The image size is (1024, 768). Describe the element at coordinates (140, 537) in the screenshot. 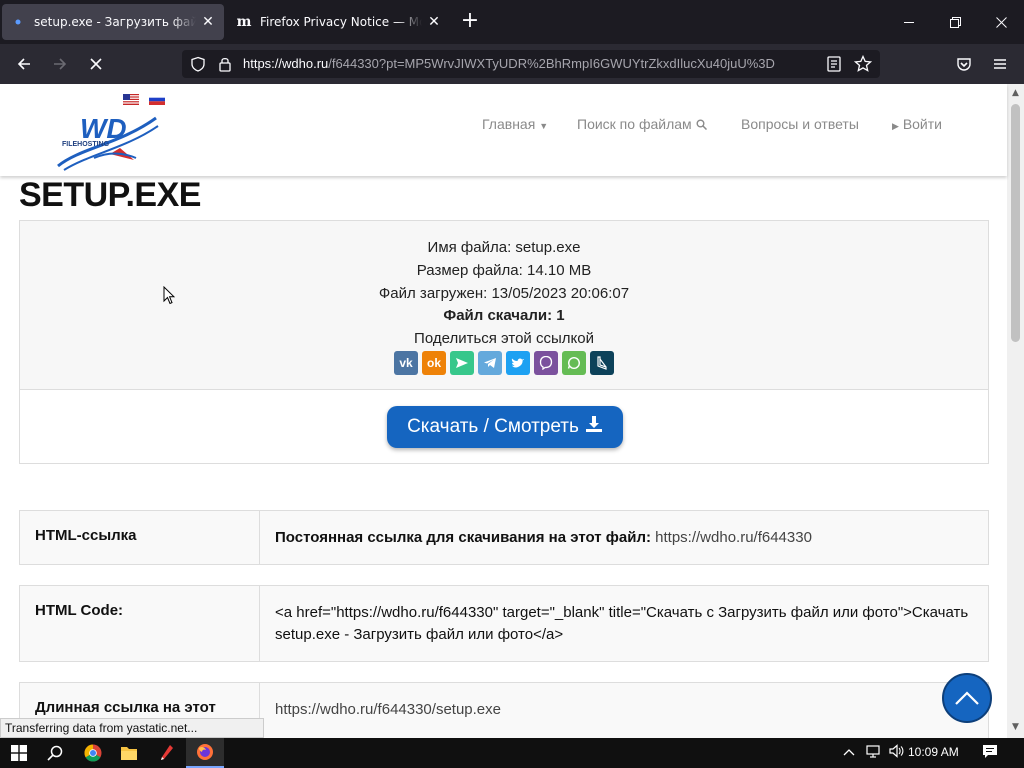

I see `html-link-label: HTML-ссылка` at that location.